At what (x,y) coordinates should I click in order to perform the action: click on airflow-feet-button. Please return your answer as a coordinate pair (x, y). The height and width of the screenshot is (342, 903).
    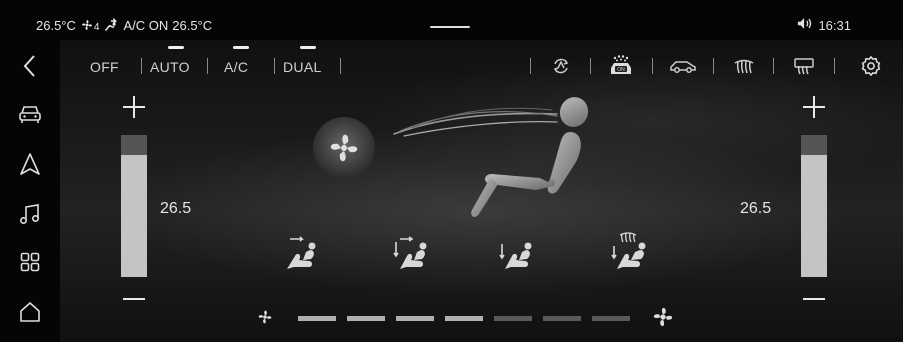
    Looking at the image, I should click on (516, 254).